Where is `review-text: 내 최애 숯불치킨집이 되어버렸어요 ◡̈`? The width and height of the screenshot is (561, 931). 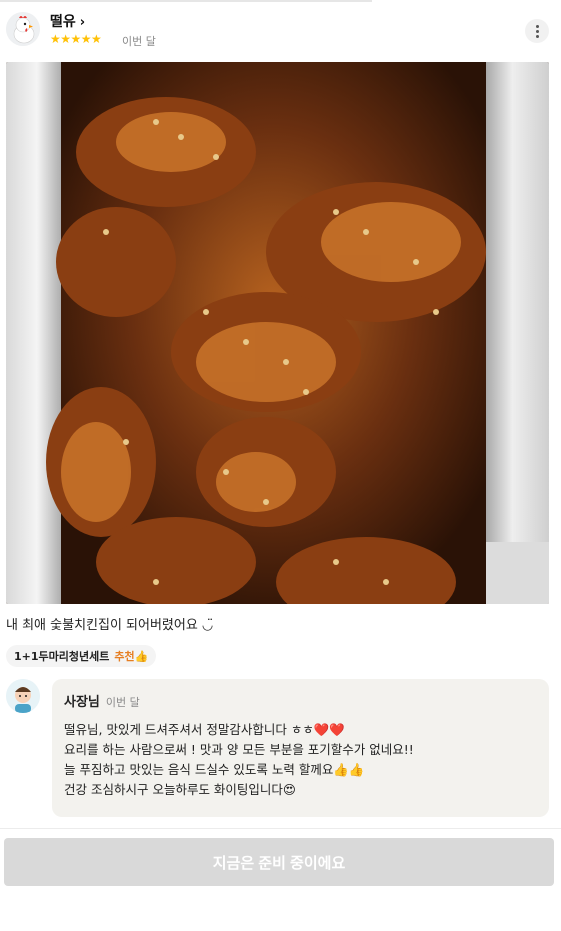
review-text: 내 최애 숯불치킨집이 되어버렸어요 ◡̈ is located at coordinates (110, 625).